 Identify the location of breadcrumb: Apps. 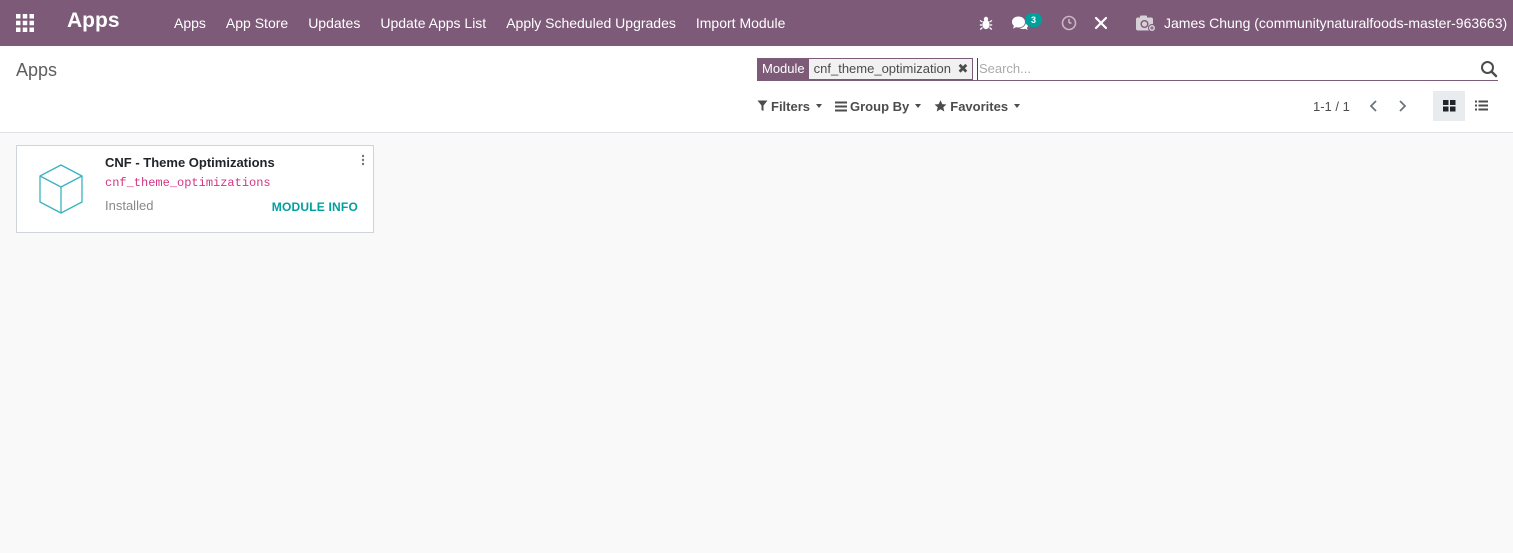
(37, 70).